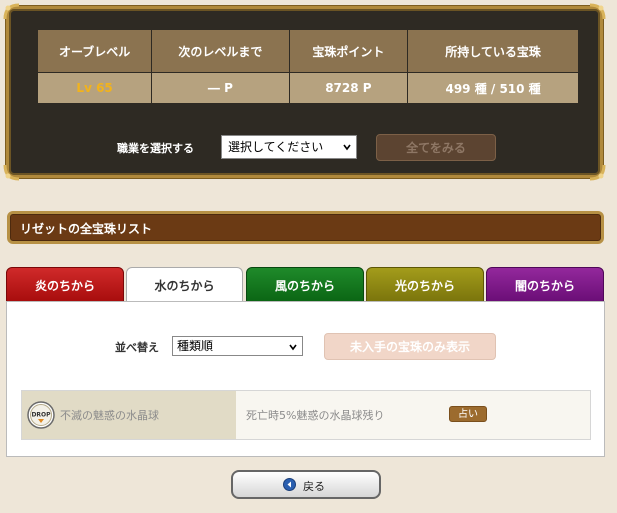  What do you see at coordinates (436, 147) in the screenshot?
I see `show-all-button: 全てをみる` at bounding box center [436, 147].